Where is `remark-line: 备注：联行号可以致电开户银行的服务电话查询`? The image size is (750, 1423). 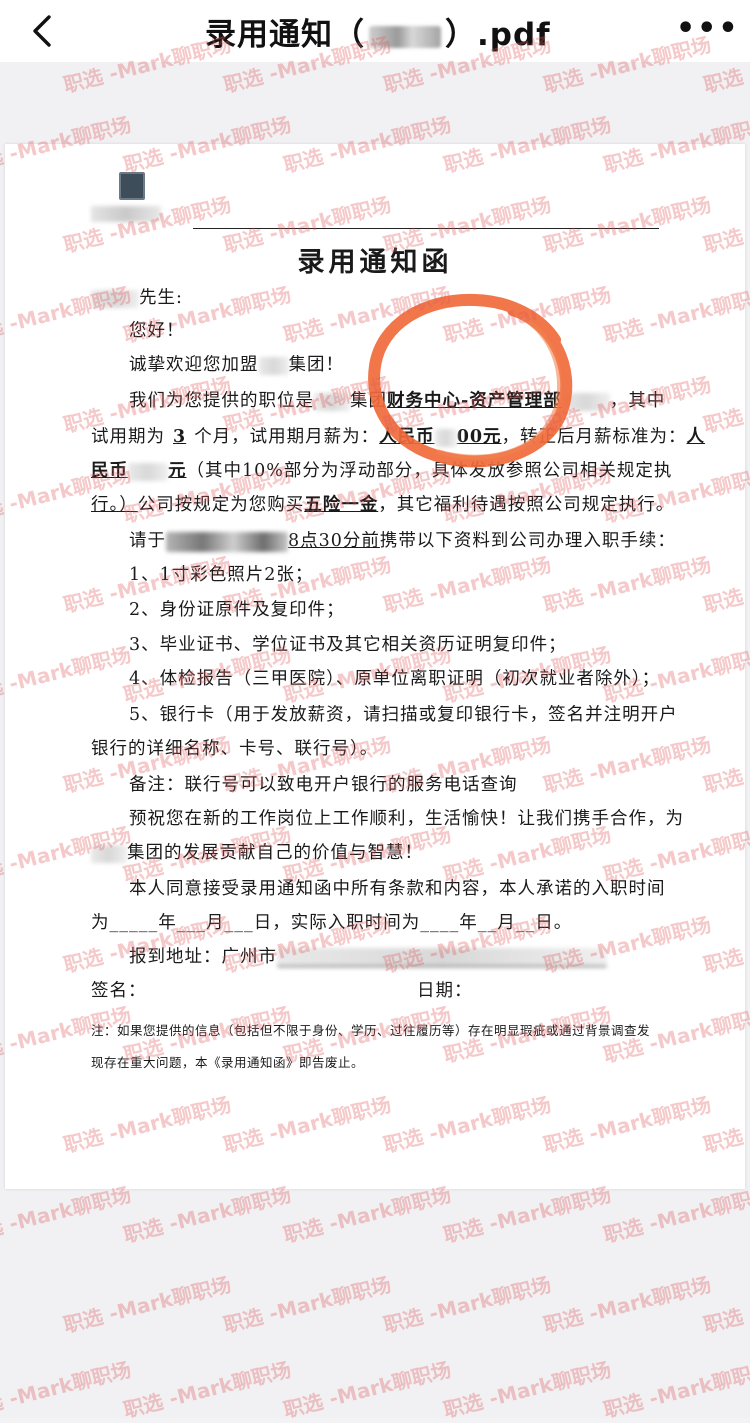
remark-line: 备注：联行号可以致电开户银行的服务电话查询 is located at coordinates (323, 785).